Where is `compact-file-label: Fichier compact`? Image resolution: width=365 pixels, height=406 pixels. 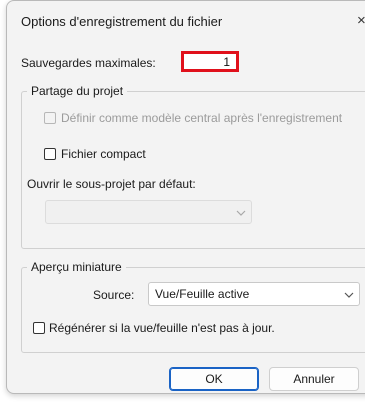
compact-file-label: Fichier compact is located at coordinates (103, 154).